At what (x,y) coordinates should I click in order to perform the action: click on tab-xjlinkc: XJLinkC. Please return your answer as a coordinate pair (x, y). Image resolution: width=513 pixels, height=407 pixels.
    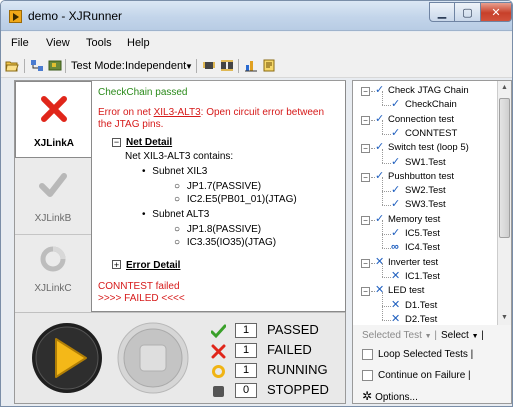
    Looking at the image, I should click on (53, 273).